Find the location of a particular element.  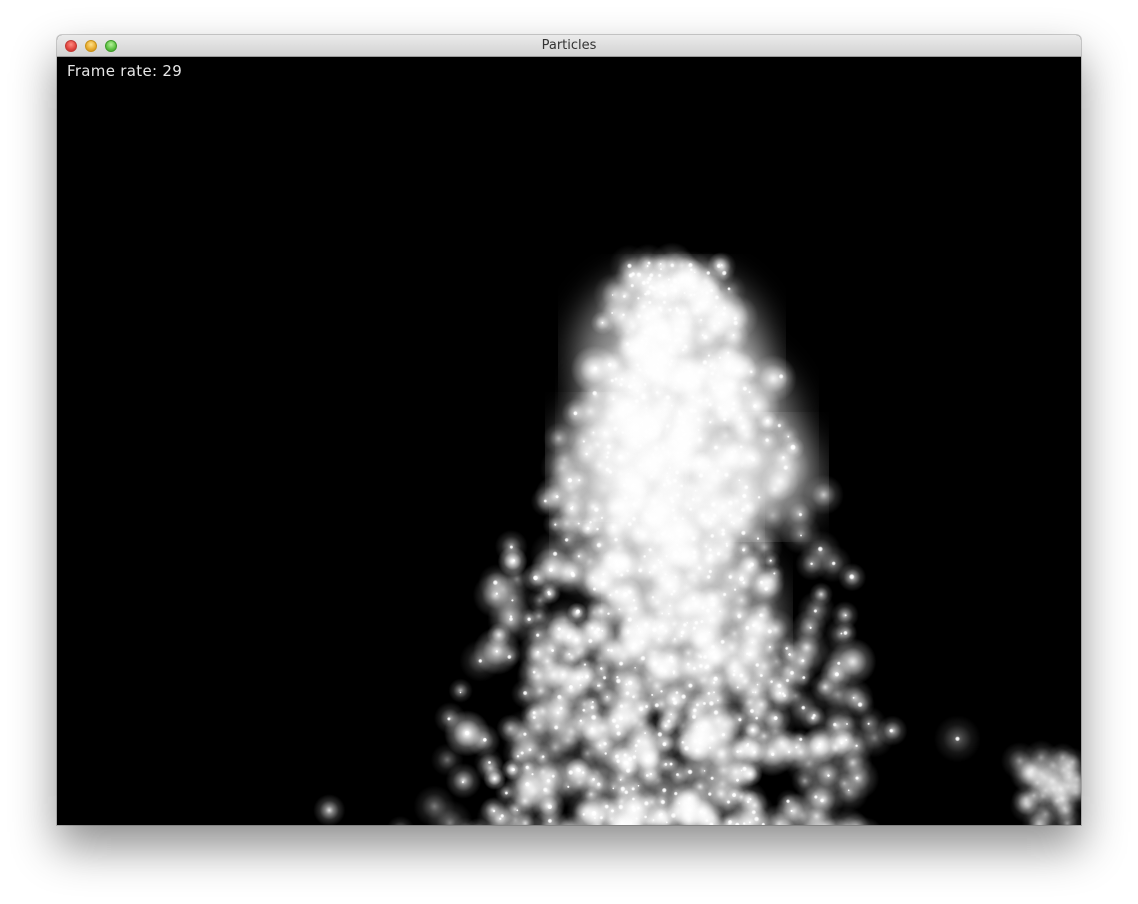

frame-rate-readout: Frame rate: 29 is located at coordinates (124, 71).